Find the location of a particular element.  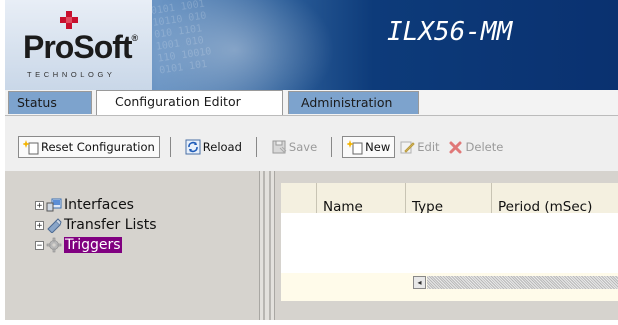

reload-button: Reload is located at coordinates (213, 147).